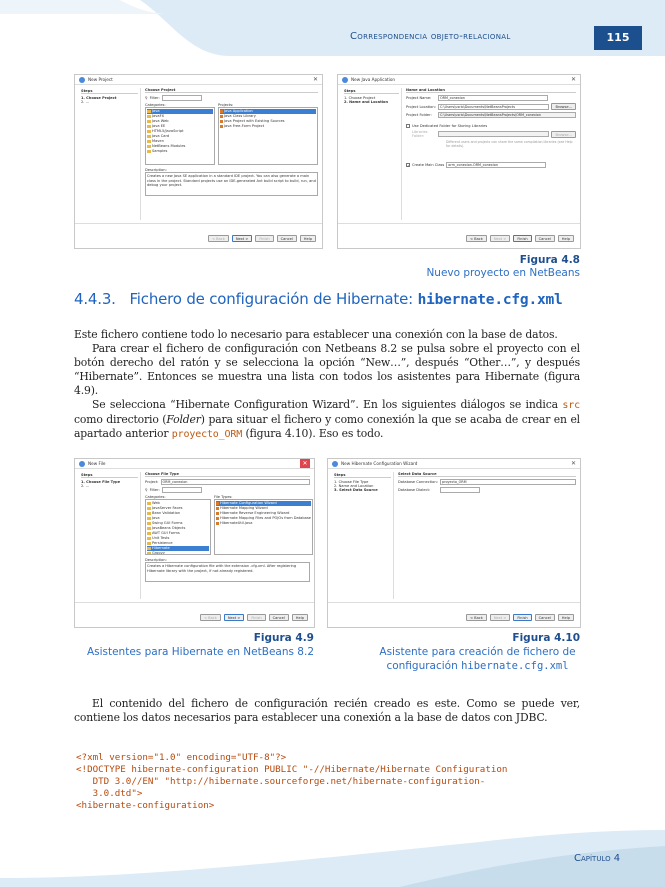  Describe the element at coordinates (493, 98) in the screenshot. I see `project-name-input: ORM_conexion` at that location.